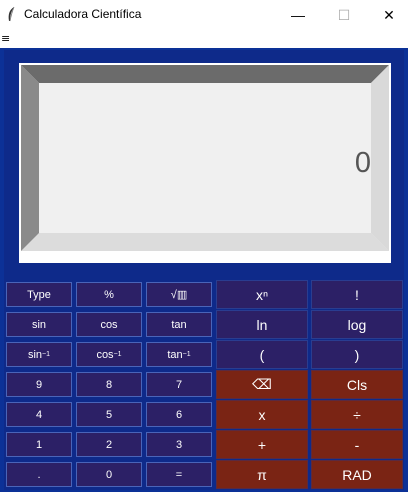  What do you see at coordinates (205, 242) in the screenshot?
I see `bevel-bottom` at bounding box center [205, 242].